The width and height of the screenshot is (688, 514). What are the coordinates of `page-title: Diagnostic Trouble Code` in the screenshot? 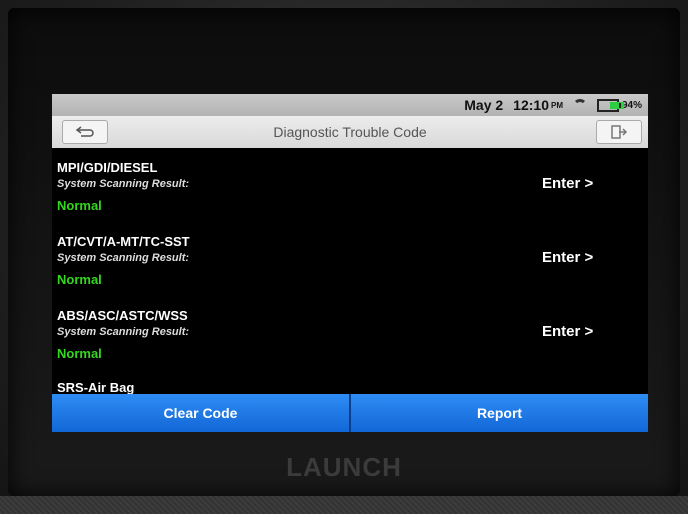 It's located at (350, 132).